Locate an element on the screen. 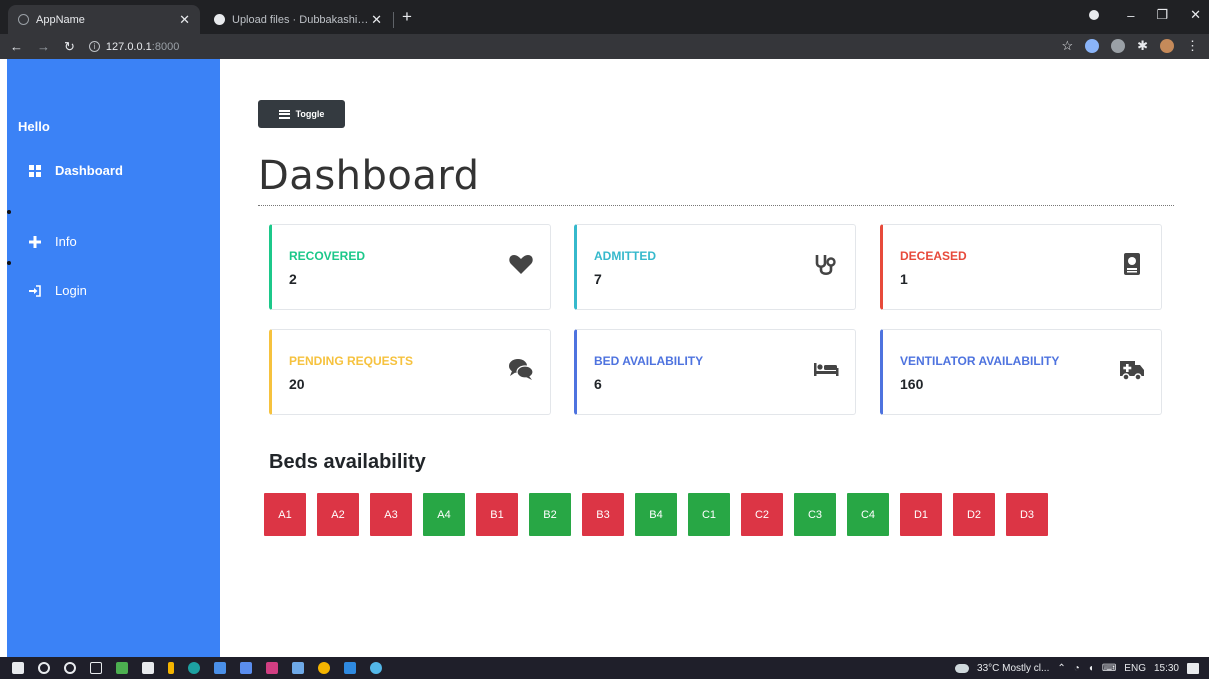 The image size is (1209, 679). card-value: 1 is located at coordinates (904, 279).